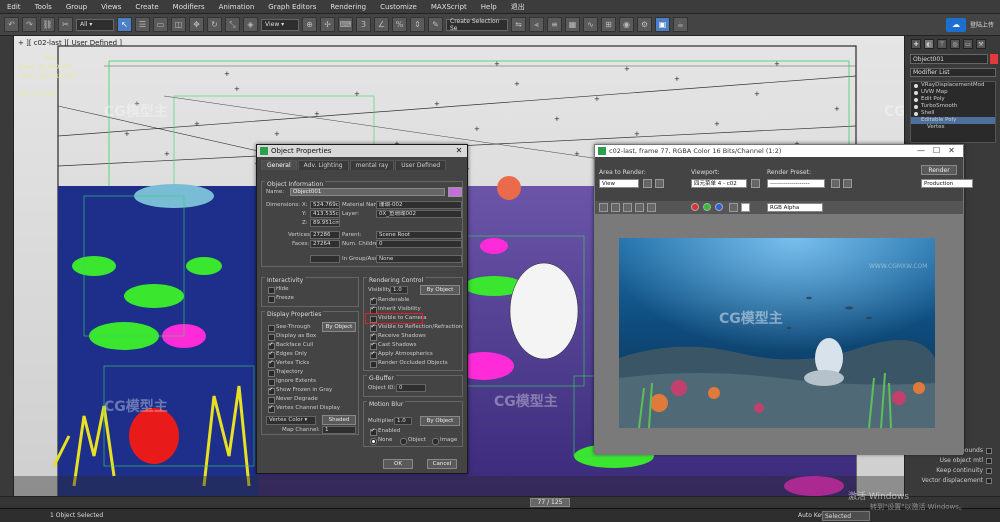 This screenshot has height=522, width=1000. I want to click on placement-icon: ◈, so click(250, 24).